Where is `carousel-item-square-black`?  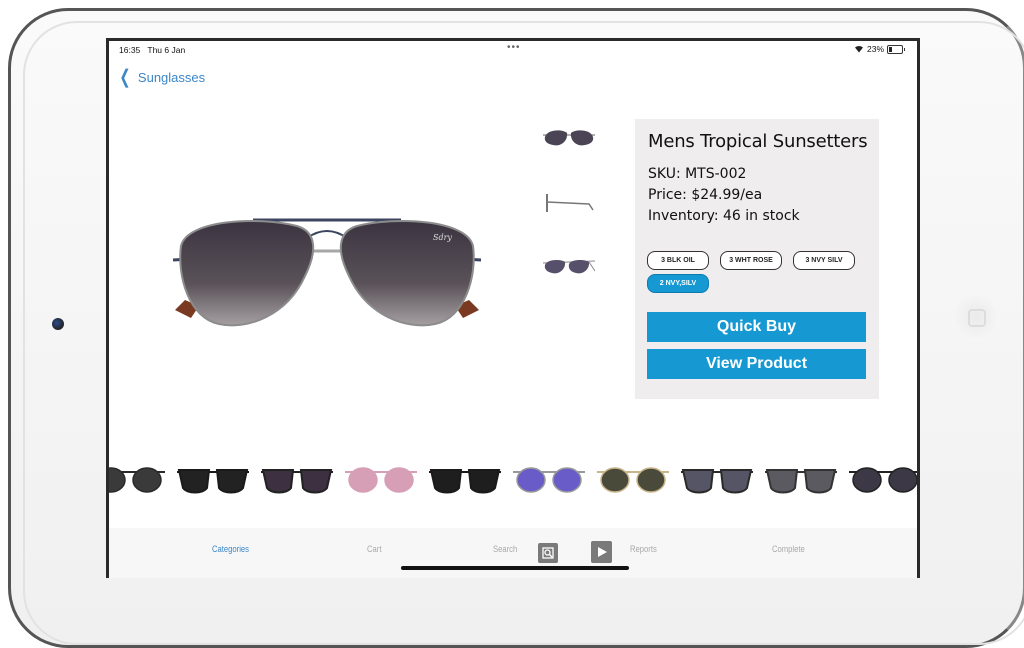
carousel-item-square-black is located at coordinates (213, 480).